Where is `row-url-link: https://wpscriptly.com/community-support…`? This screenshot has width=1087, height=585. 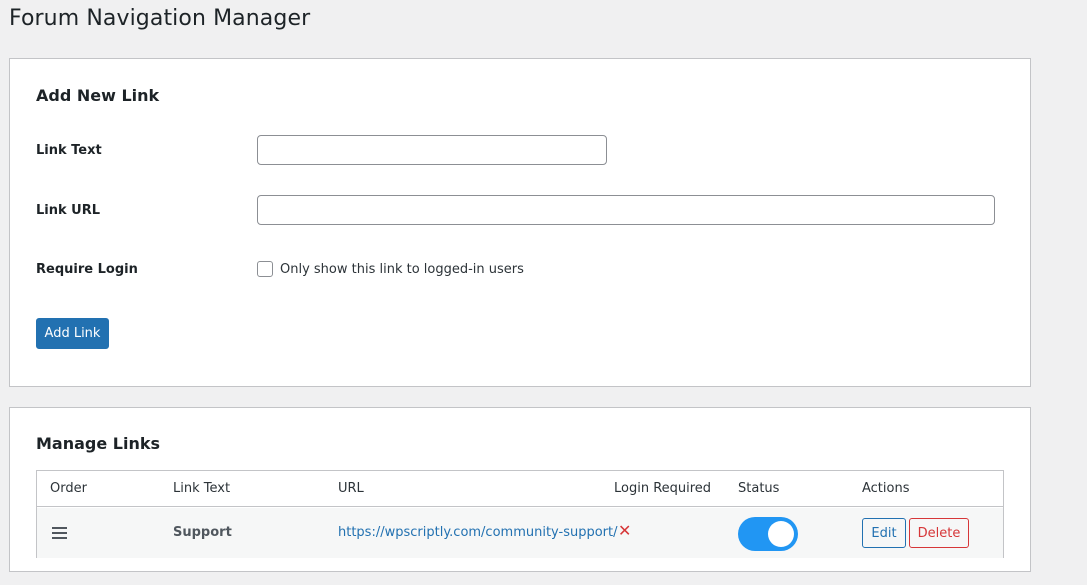 row-url-link: https://wpscriptly.com/community-support… is located at coordinates (478, 532).